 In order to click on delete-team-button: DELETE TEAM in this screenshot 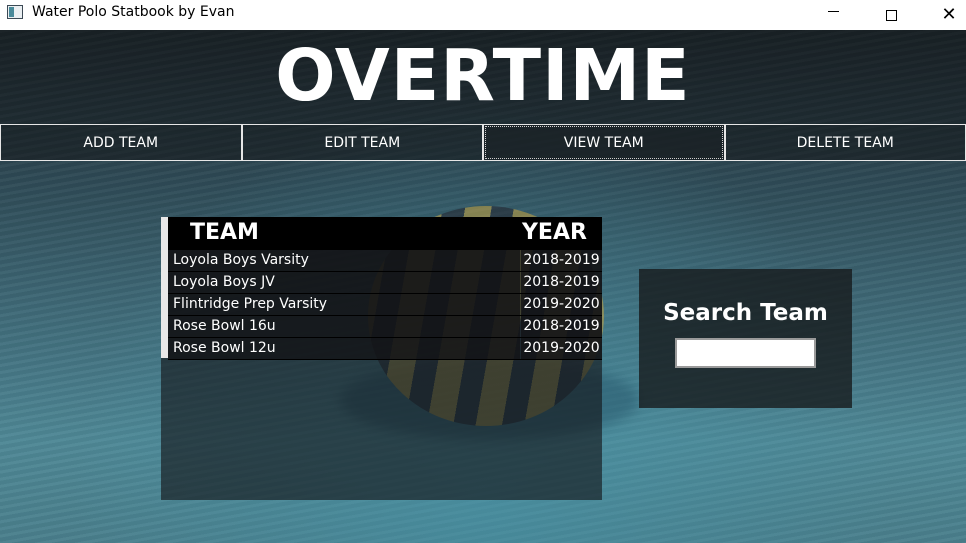, I will do `click(845, 142)`.